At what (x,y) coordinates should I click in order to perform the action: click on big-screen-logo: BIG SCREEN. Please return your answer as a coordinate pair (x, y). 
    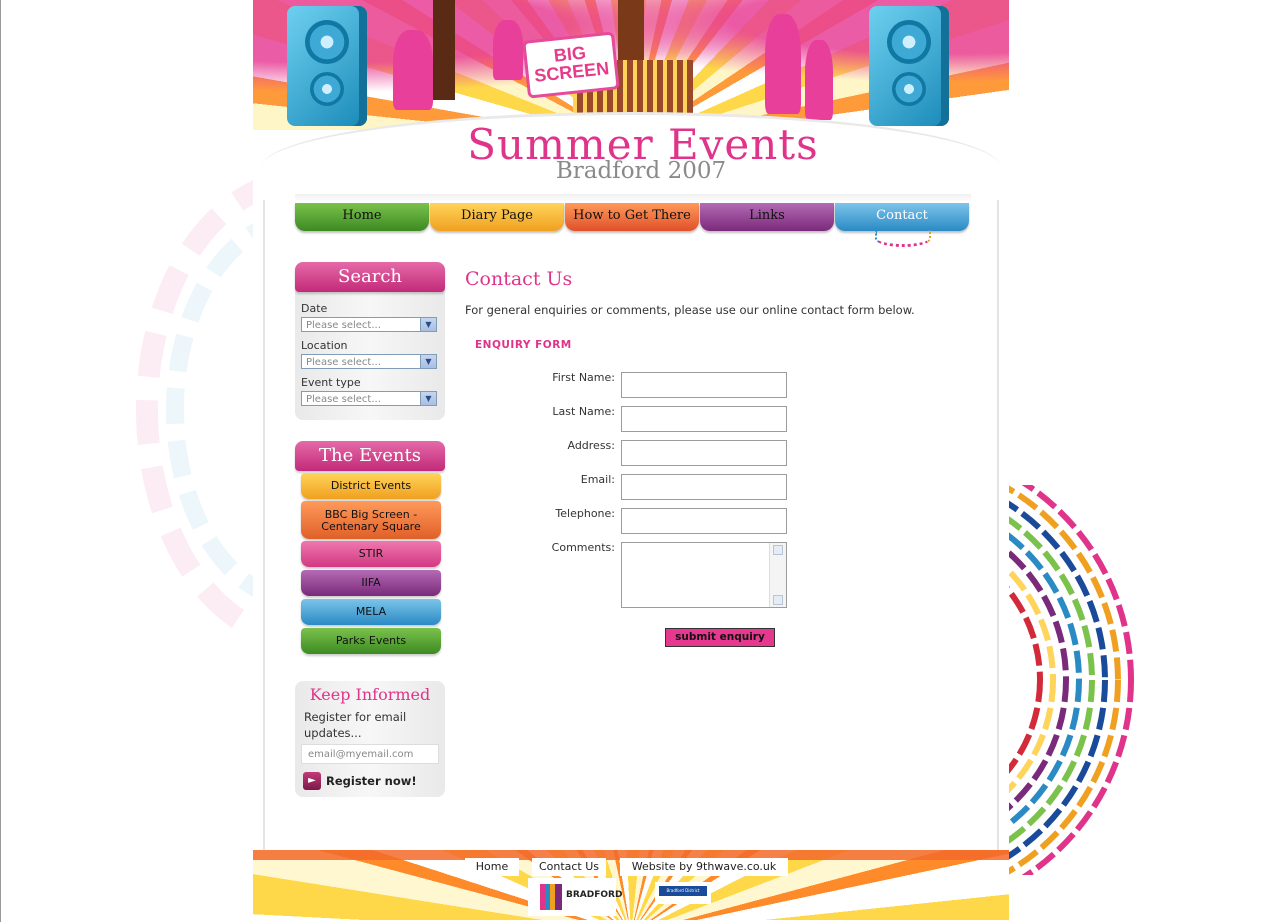
    Looking at the image, I should click on (571, 65).